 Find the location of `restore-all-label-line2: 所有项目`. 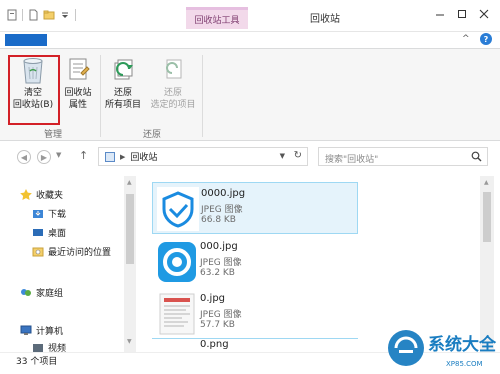

restore-all-label-line2: 所有项目 is located at coordinates (122, 105).